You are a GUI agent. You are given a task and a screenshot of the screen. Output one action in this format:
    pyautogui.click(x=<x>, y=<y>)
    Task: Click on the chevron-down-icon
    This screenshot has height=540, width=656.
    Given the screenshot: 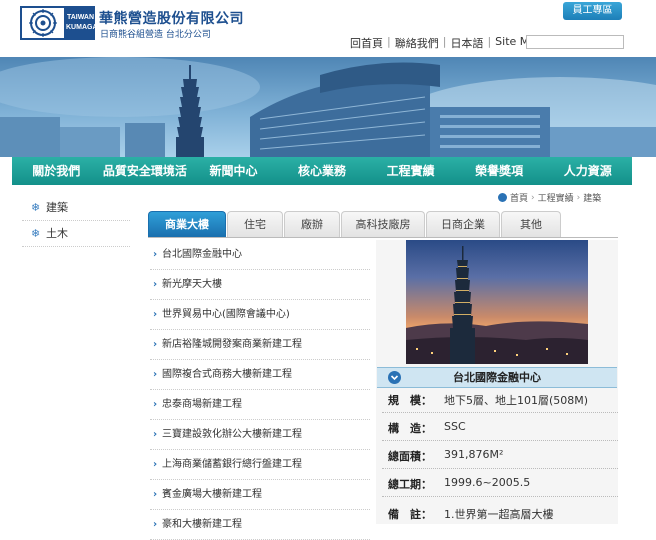 What is the action you would take?
    pyautogui.click(x=394, y=377)
    